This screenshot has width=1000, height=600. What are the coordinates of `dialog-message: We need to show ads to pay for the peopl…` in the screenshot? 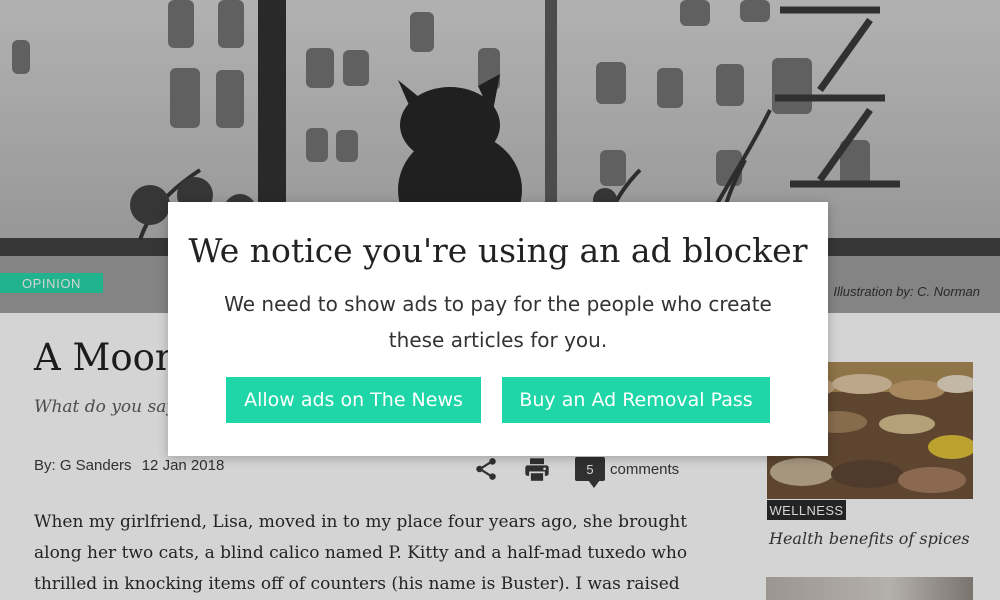 It's located at (498, 322).